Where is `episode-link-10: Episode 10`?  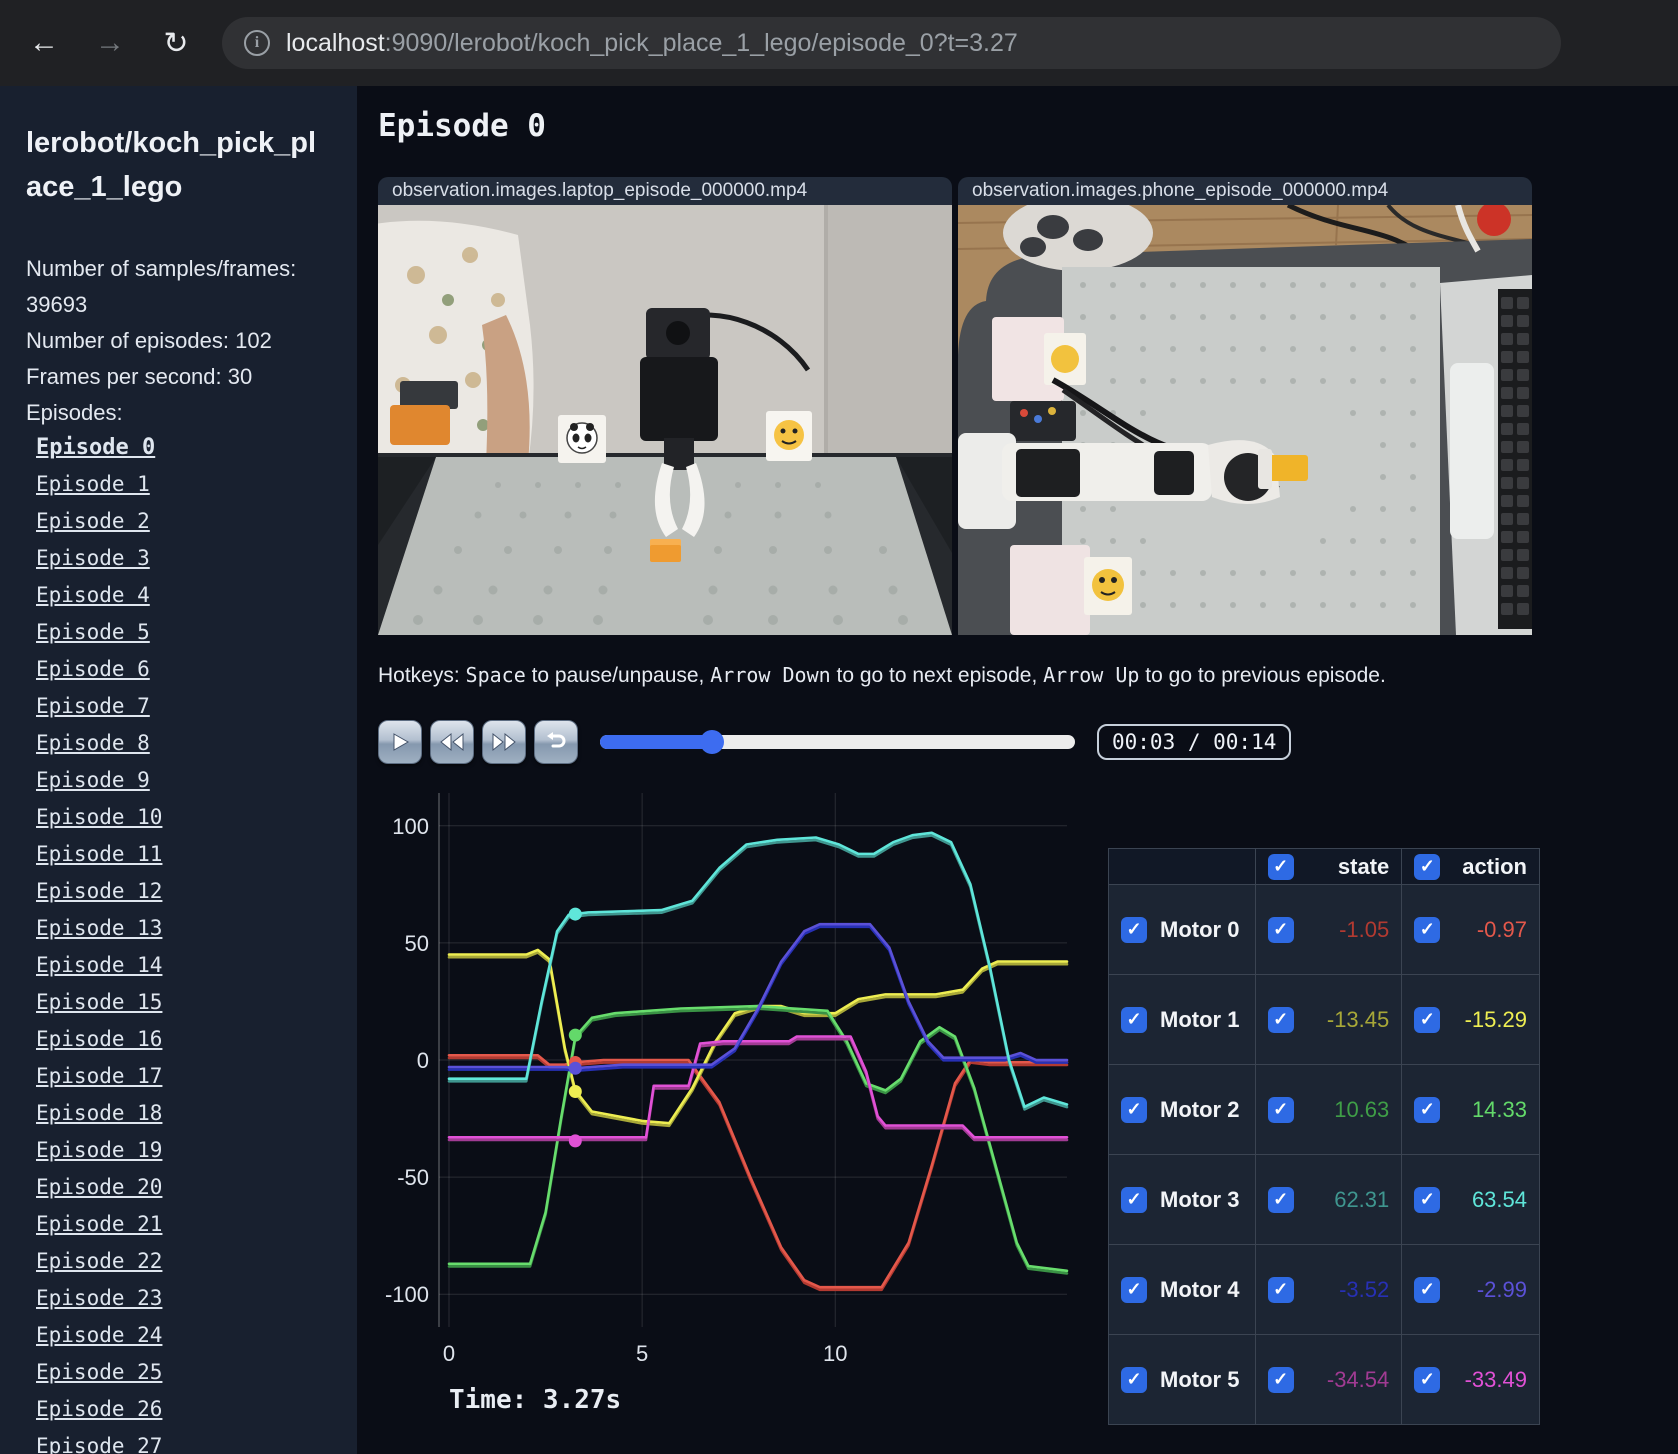 episode-link-10: Episode 10 is located at coordinates (99, 817).